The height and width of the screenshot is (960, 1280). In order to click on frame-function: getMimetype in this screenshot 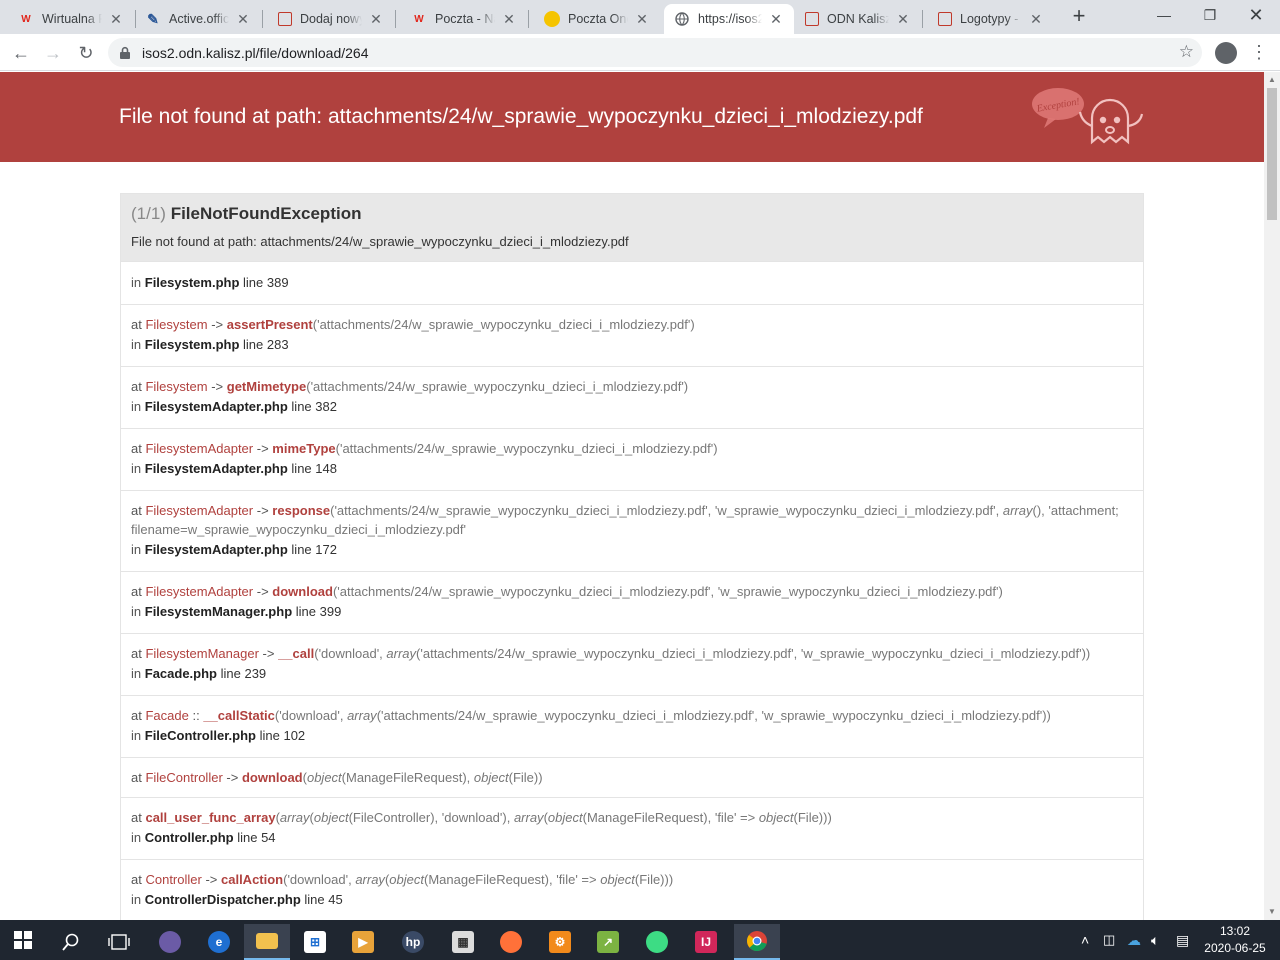, I will do `click(266, 386)`.